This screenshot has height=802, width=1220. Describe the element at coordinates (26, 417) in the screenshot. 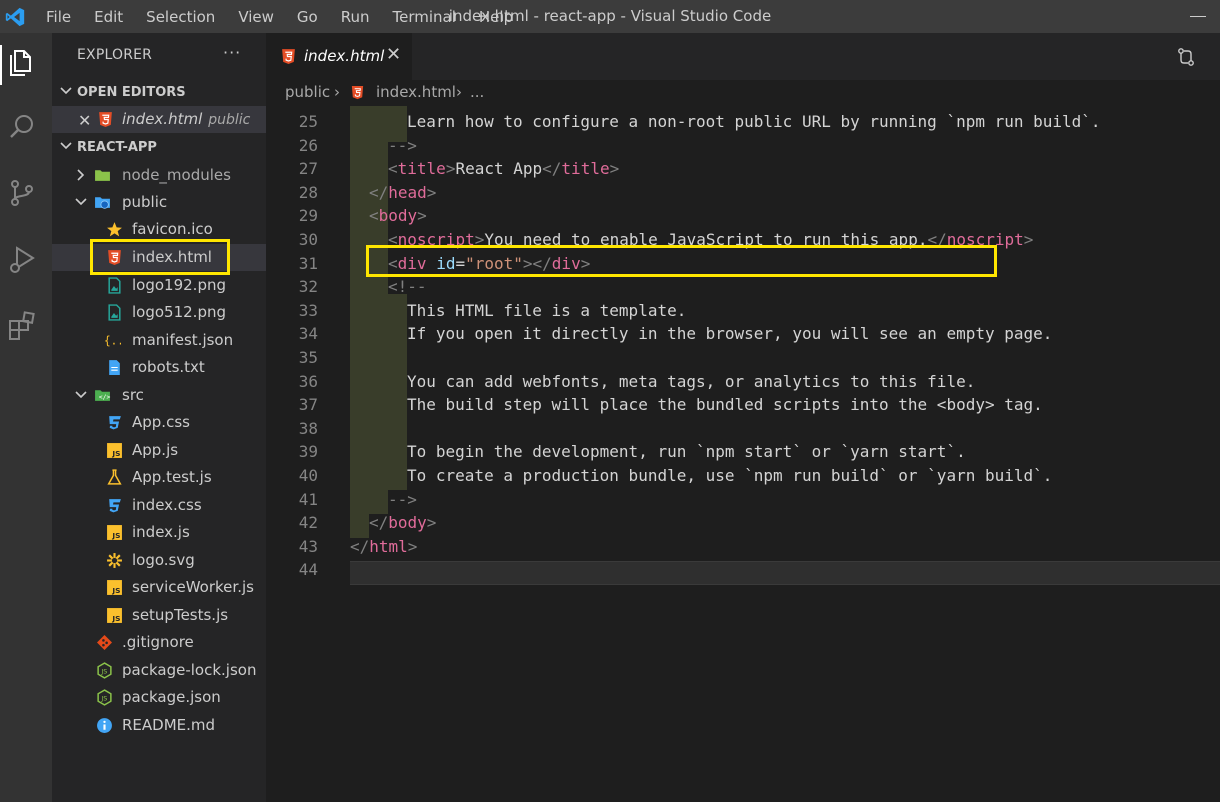

I see `activity-bar` at that location.